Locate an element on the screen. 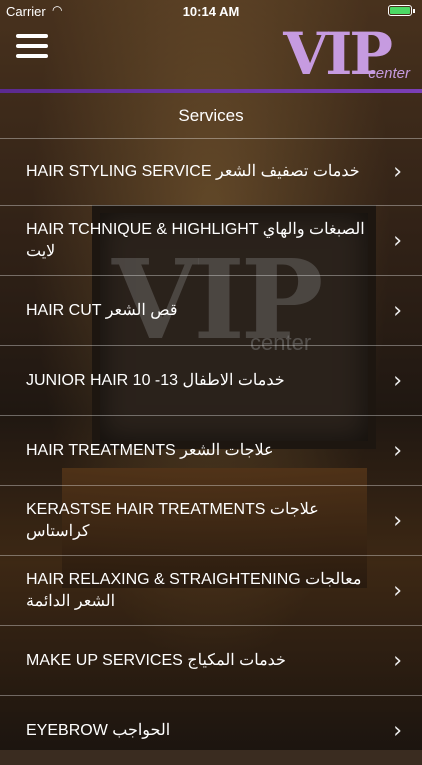  service-item-label: MAKE UP SERVICES خدمات المكياج is located at coordinates (156, 660).